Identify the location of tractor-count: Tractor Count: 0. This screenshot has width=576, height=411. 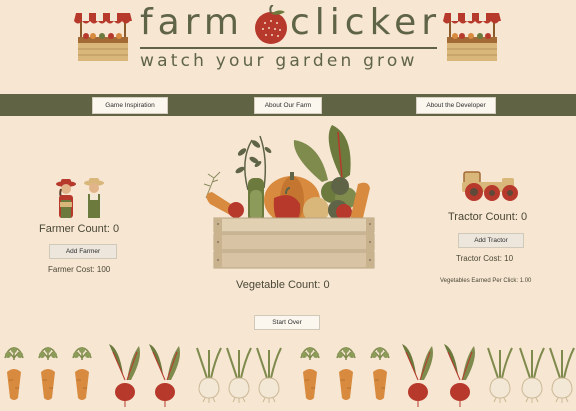
(488, 217).